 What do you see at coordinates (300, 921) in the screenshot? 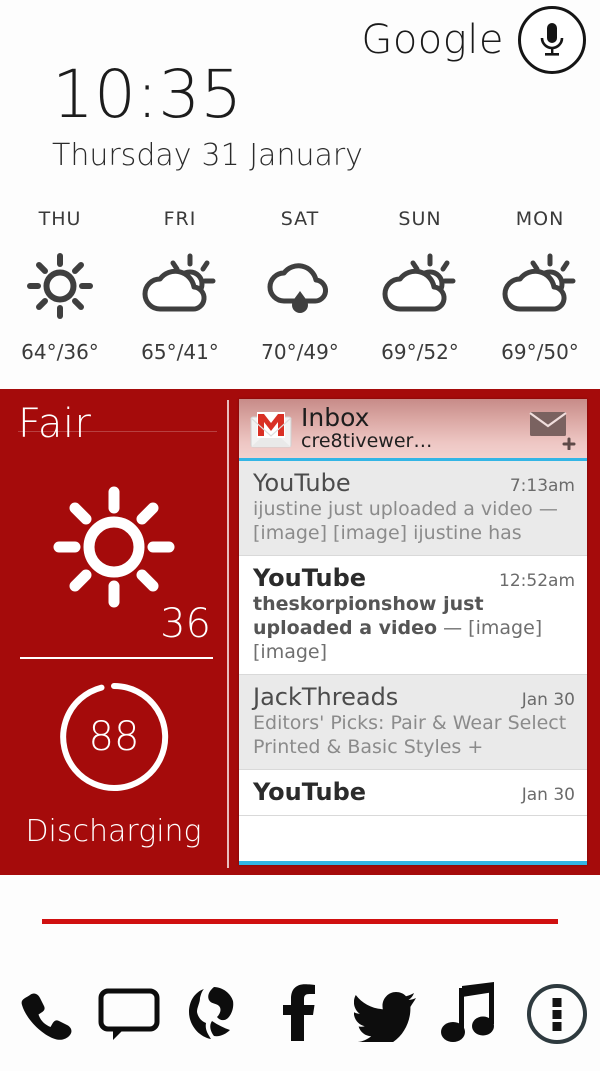
I see `dock-separator-rule` at bounding box center [300, 921].